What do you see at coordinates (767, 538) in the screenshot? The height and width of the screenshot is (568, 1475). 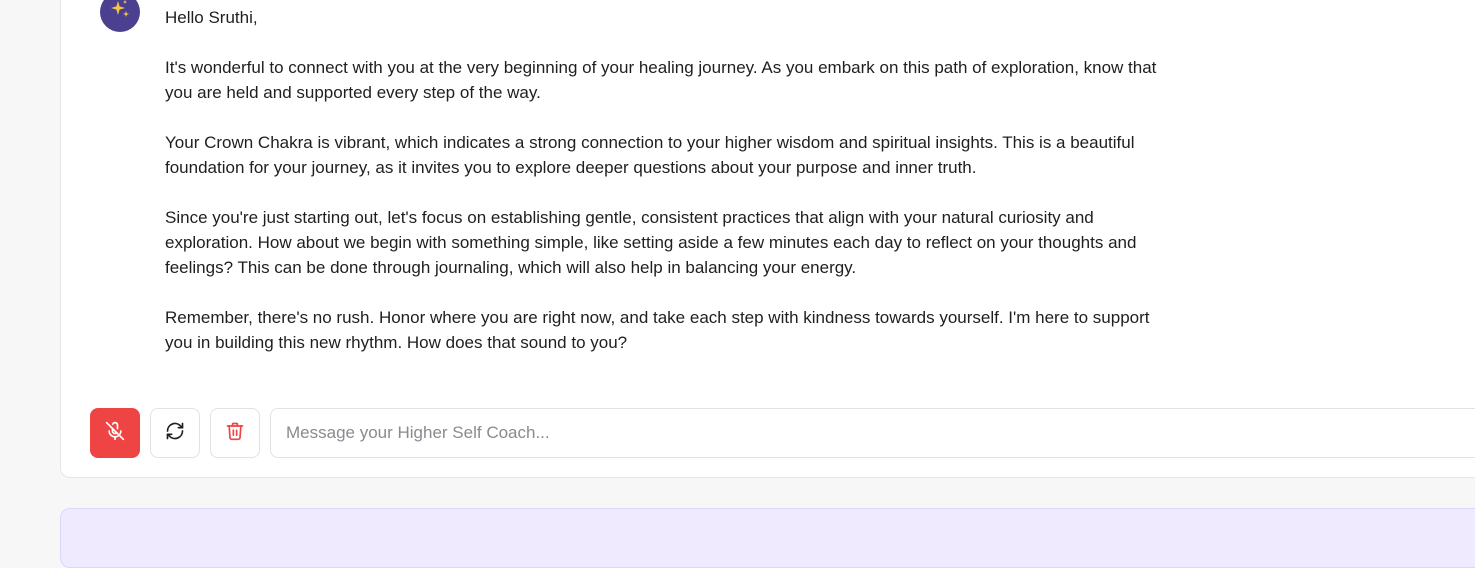 I see `bottom-panel` at bounding box center [767, 538].